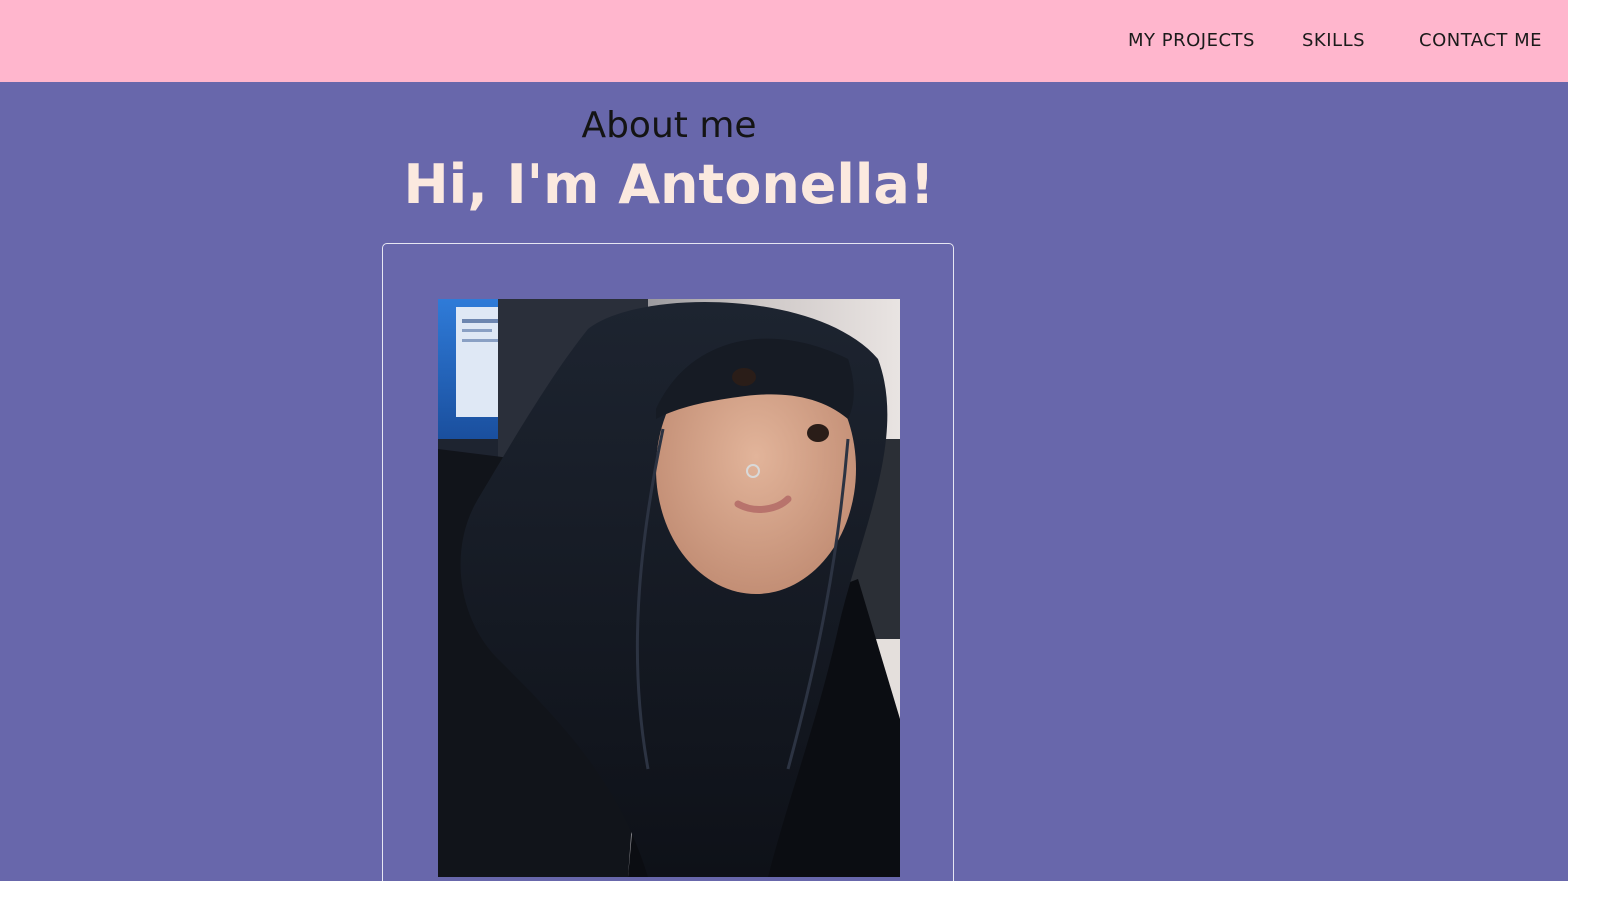 This screenshot has width=1604, height=902. Describe the element at coordinates (784, 41) in the screenshot. I see `top-navbar: MY PROJECTS SKILLS CONTACT ME` at that location.